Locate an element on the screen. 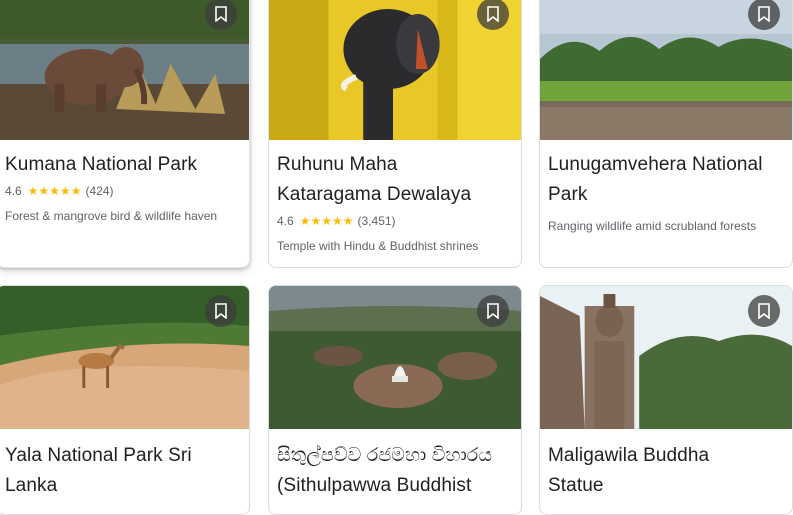  title-line: සිතුල්පව්ව රජමහා විහාරය is located at coordinates (385, 455).